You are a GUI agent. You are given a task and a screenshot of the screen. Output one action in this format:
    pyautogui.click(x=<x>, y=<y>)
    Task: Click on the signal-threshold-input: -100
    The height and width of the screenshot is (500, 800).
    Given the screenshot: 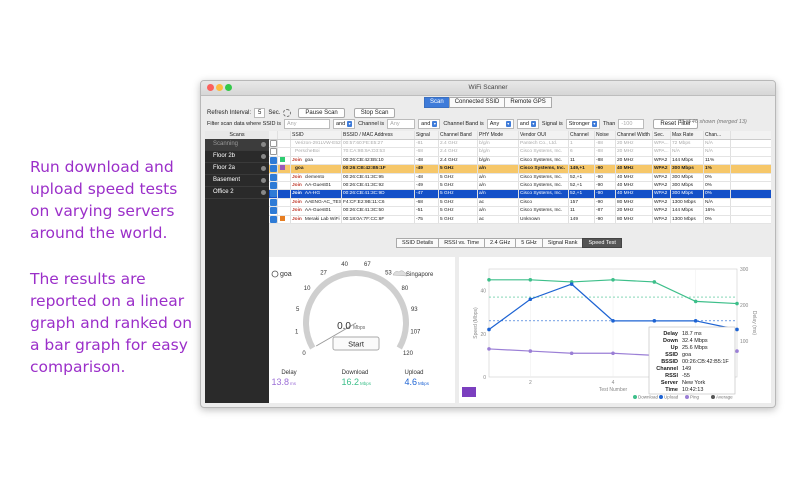 What is the action you would take?
    pyautogui.click(x=631, y=124)
    